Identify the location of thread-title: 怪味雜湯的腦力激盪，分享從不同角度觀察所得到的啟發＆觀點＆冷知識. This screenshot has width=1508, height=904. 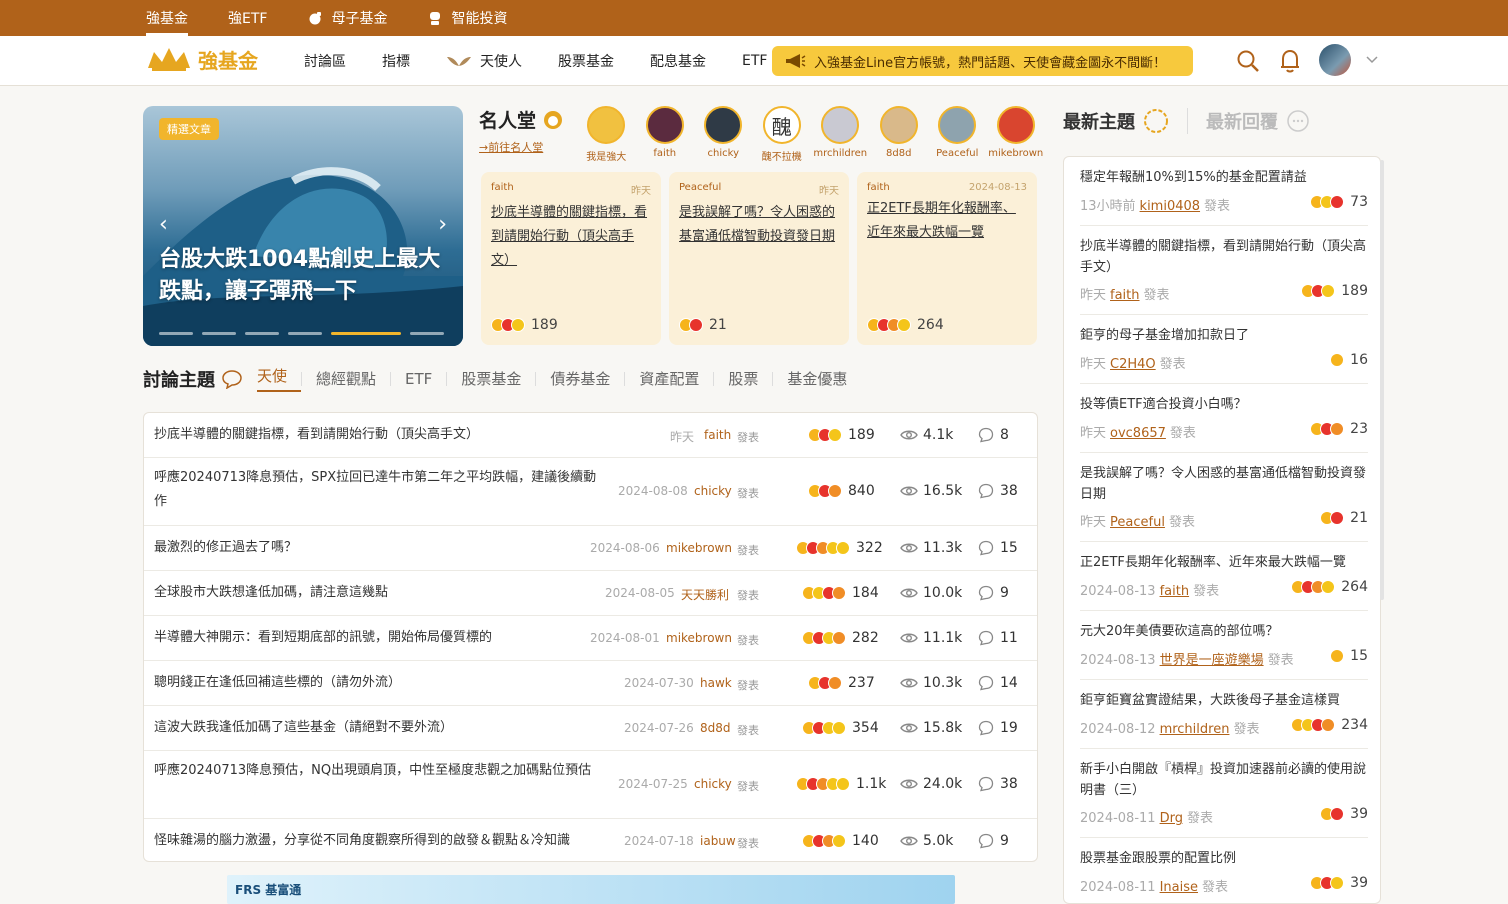
(374, 841).